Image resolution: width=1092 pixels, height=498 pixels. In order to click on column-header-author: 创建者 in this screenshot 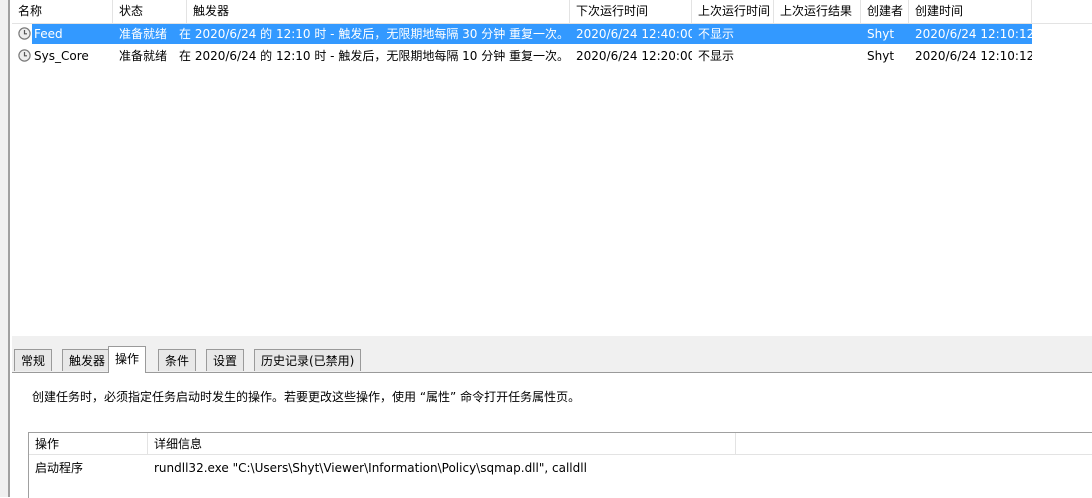, I will do `click(885, 11)`.